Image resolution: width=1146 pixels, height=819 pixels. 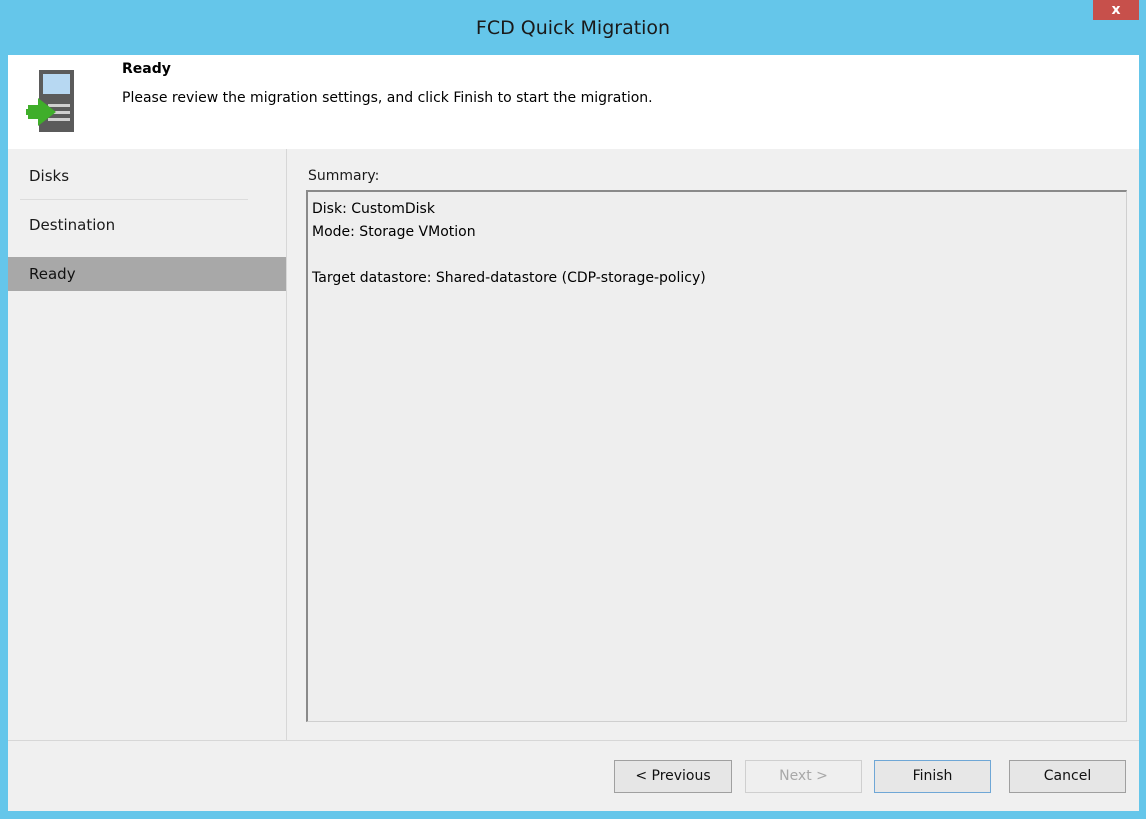 What do you see at coordinates (394, 232) in the screenshot?
I see `summary-line-mode: Mode: Storage VMotion` at bounding box center [394, 232].